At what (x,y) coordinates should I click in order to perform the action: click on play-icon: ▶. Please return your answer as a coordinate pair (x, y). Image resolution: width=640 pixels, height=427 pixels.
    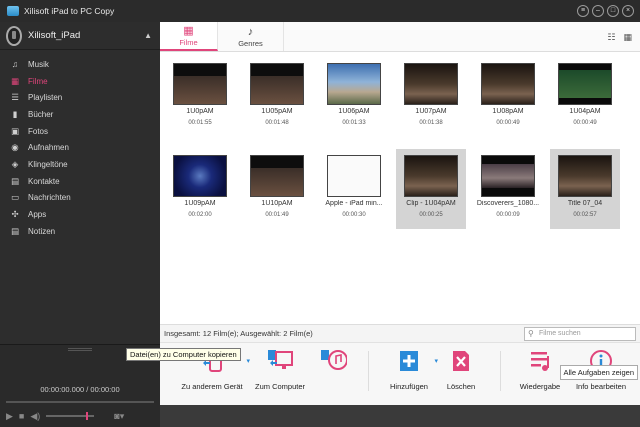
    Looking at the image, I should click on (9, 416).